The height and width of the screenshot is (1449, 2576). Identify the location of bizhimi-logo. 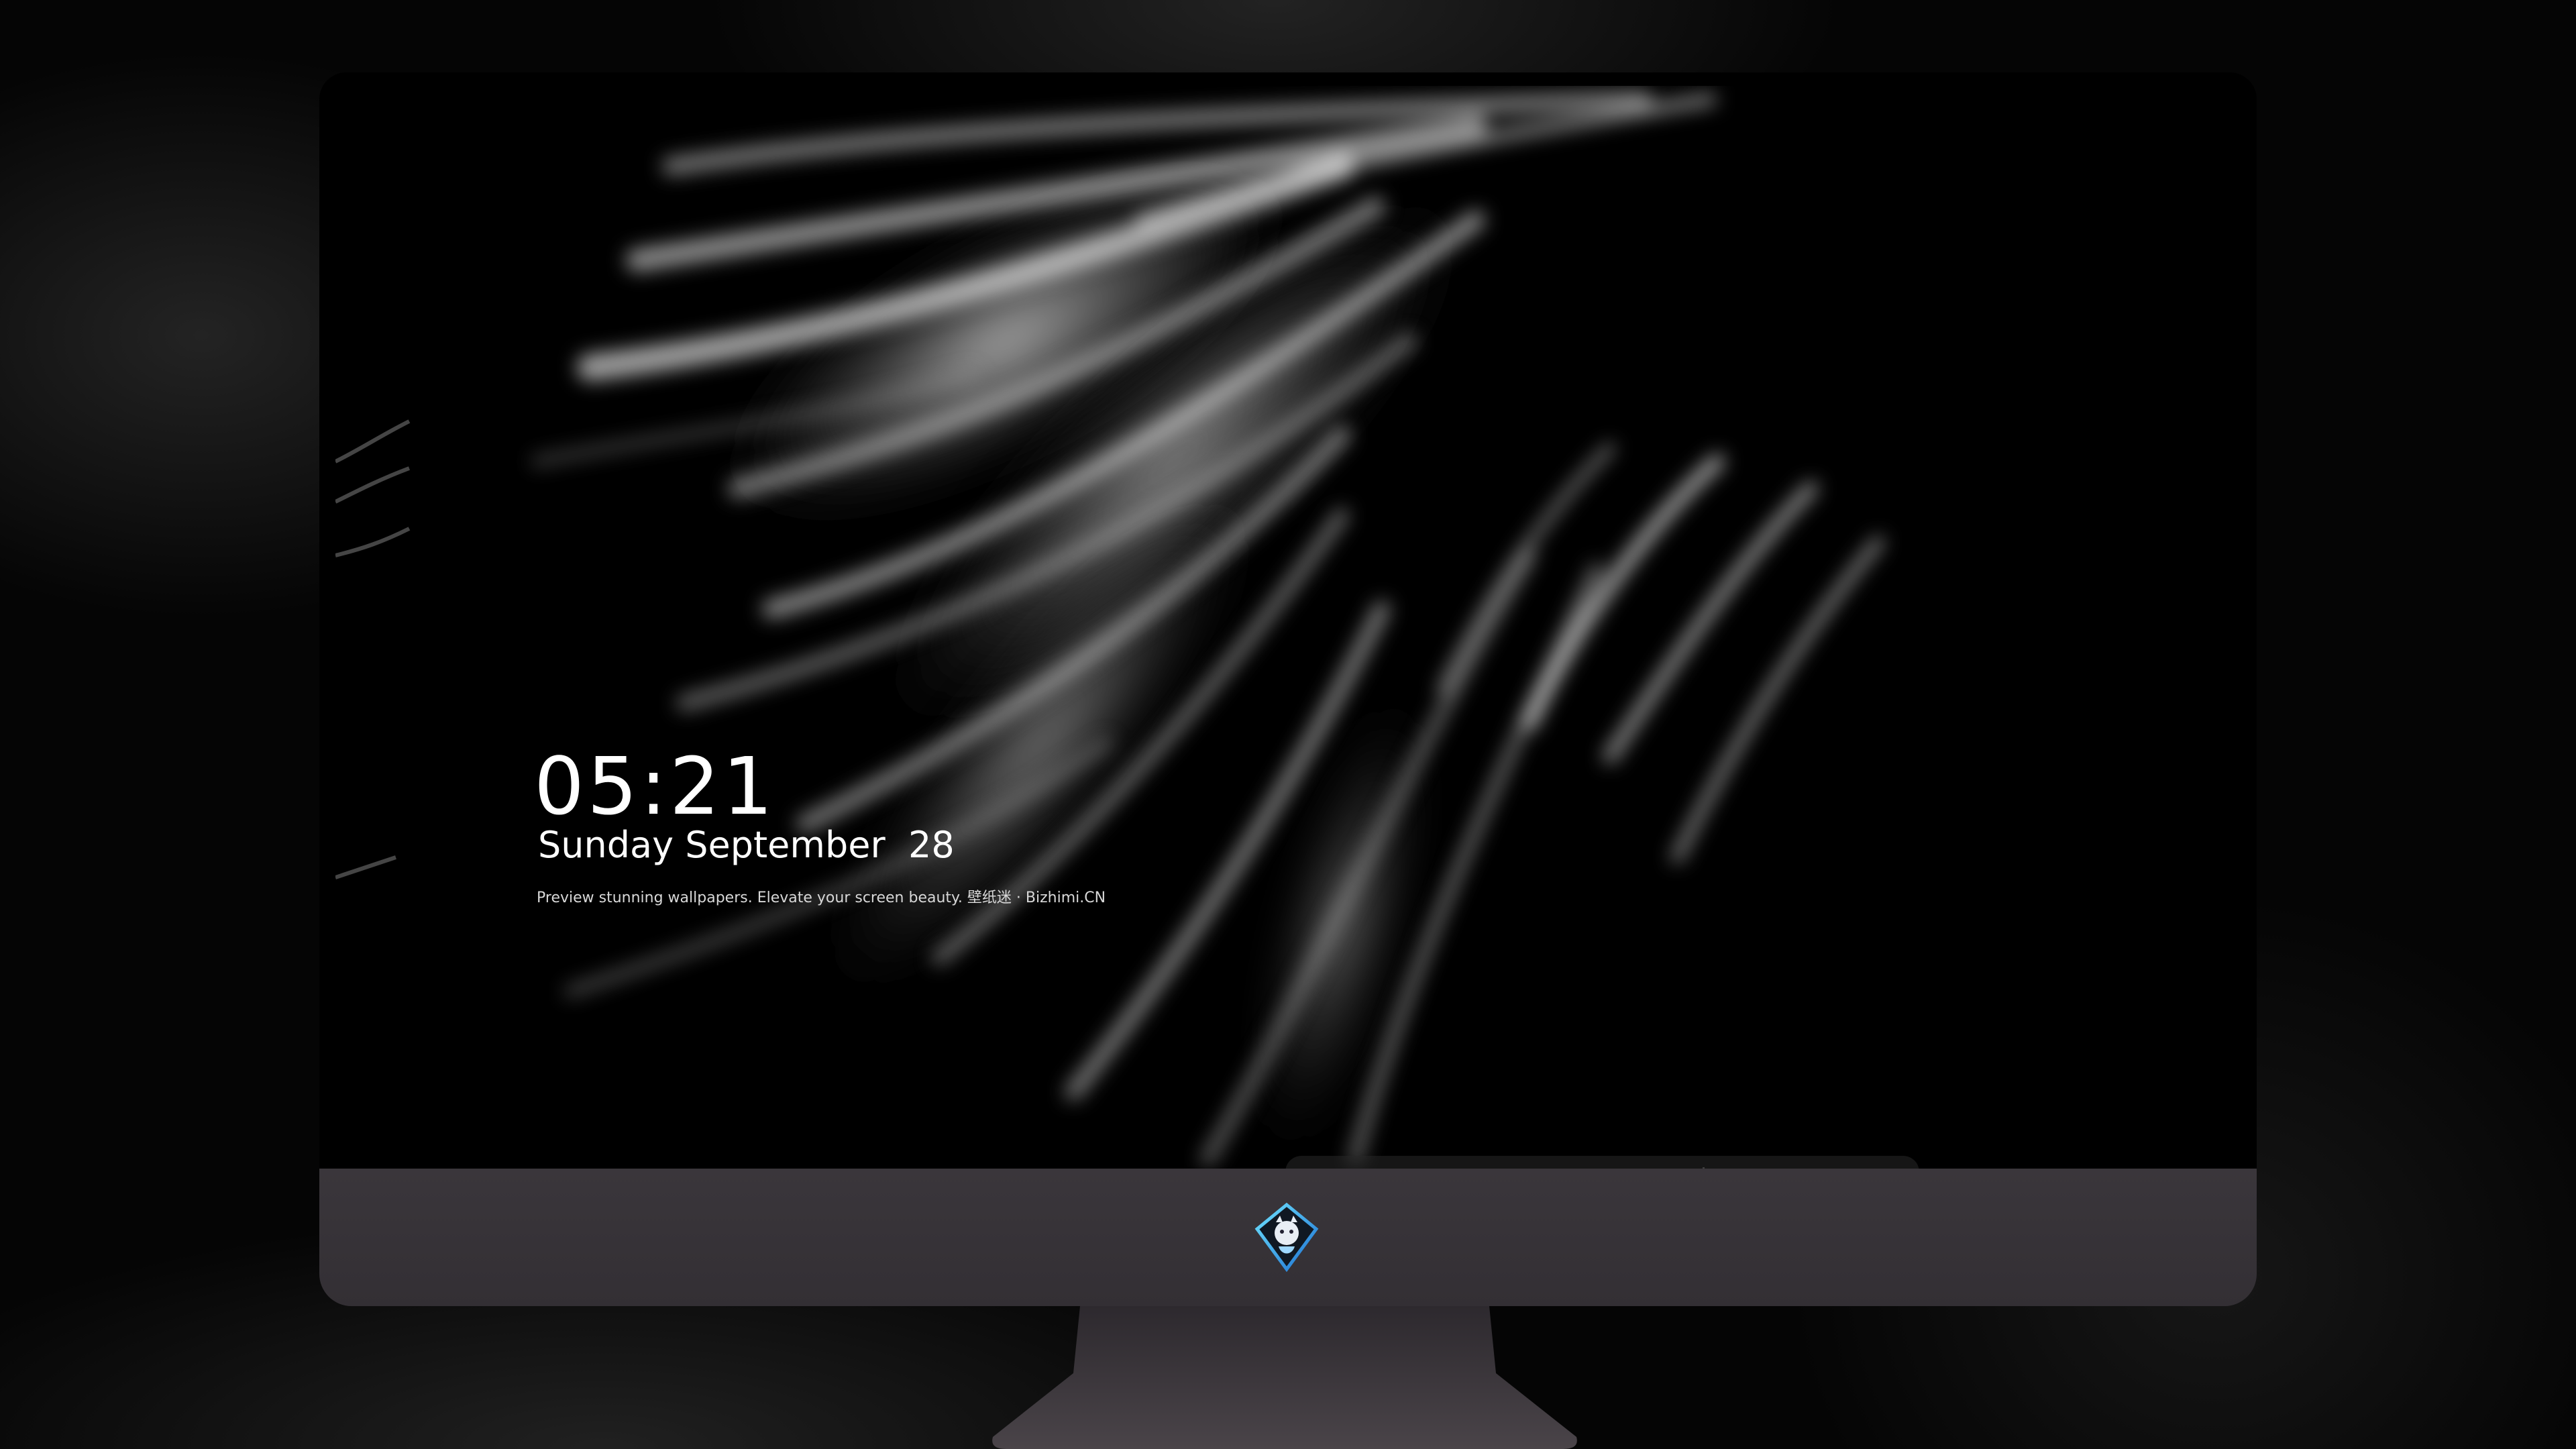
(1286, 1237).